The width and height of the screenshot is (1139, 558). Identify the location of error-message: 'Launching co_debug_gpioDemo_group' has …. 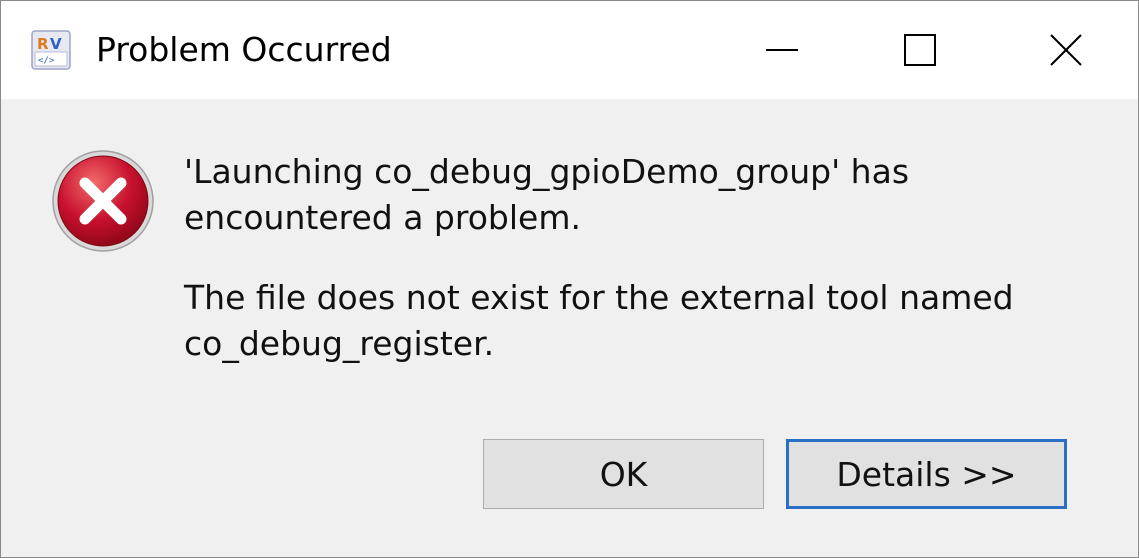
(546, 195).